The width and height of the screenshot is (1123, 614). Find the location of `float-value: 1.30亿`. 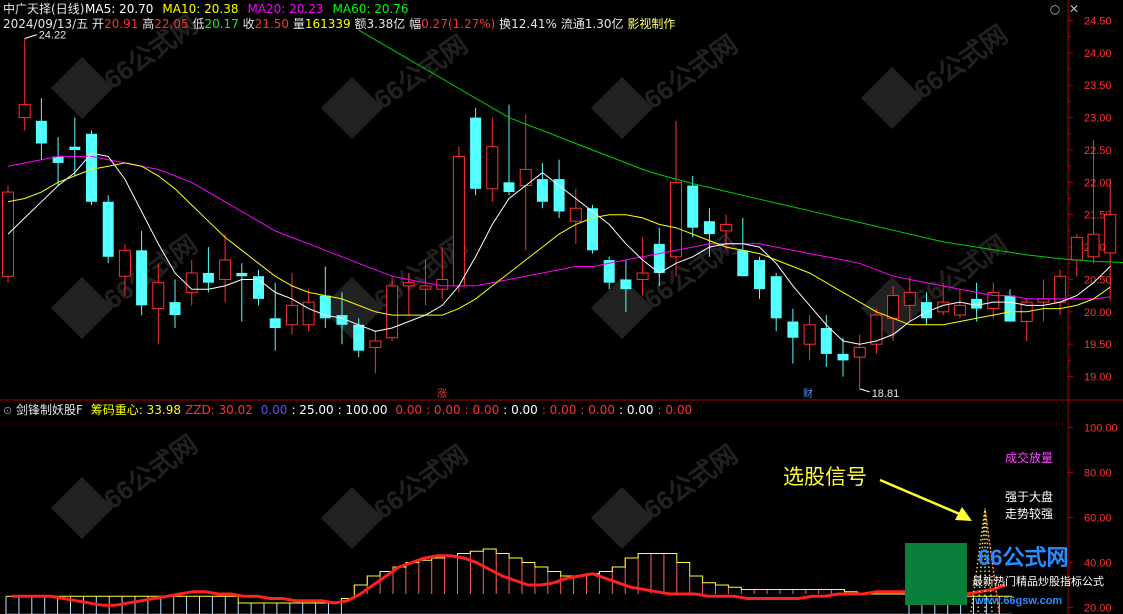

float-value: 1.30亿 is located at coordinates (604, 24).